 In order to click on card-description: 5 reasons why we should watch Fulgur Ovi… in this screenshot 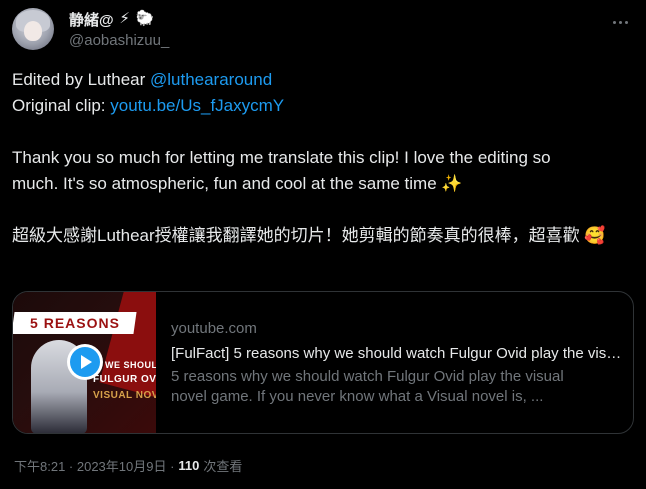, I will do `click(397, 387)`.